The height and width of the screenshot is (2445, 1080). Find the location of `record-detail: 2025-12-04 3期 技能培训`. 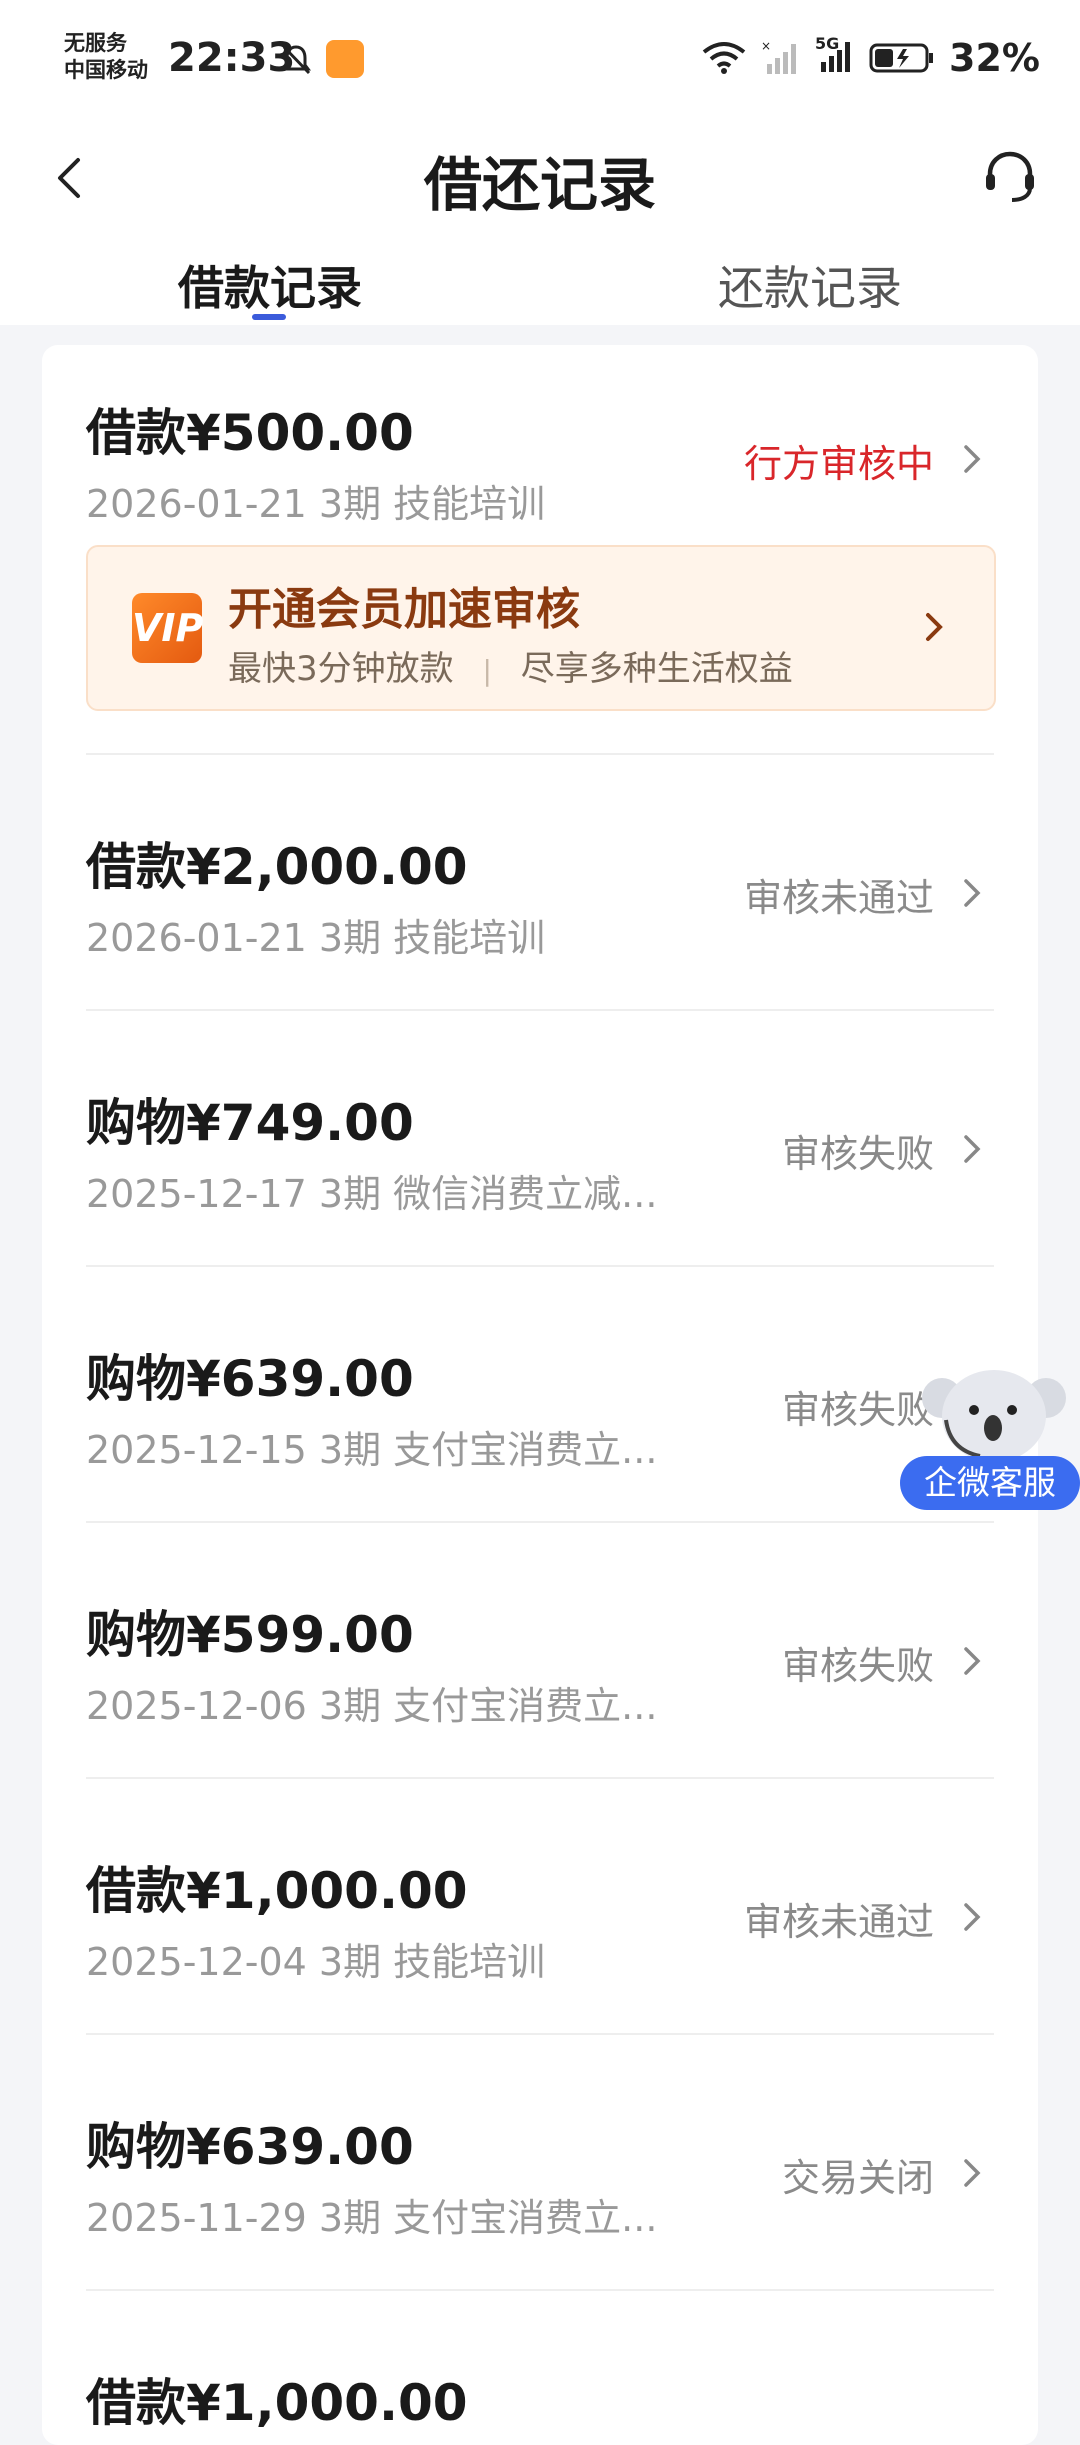

record-detail: 2025-12-04 3期 技能培训 is located at coordinates (316, 1962).